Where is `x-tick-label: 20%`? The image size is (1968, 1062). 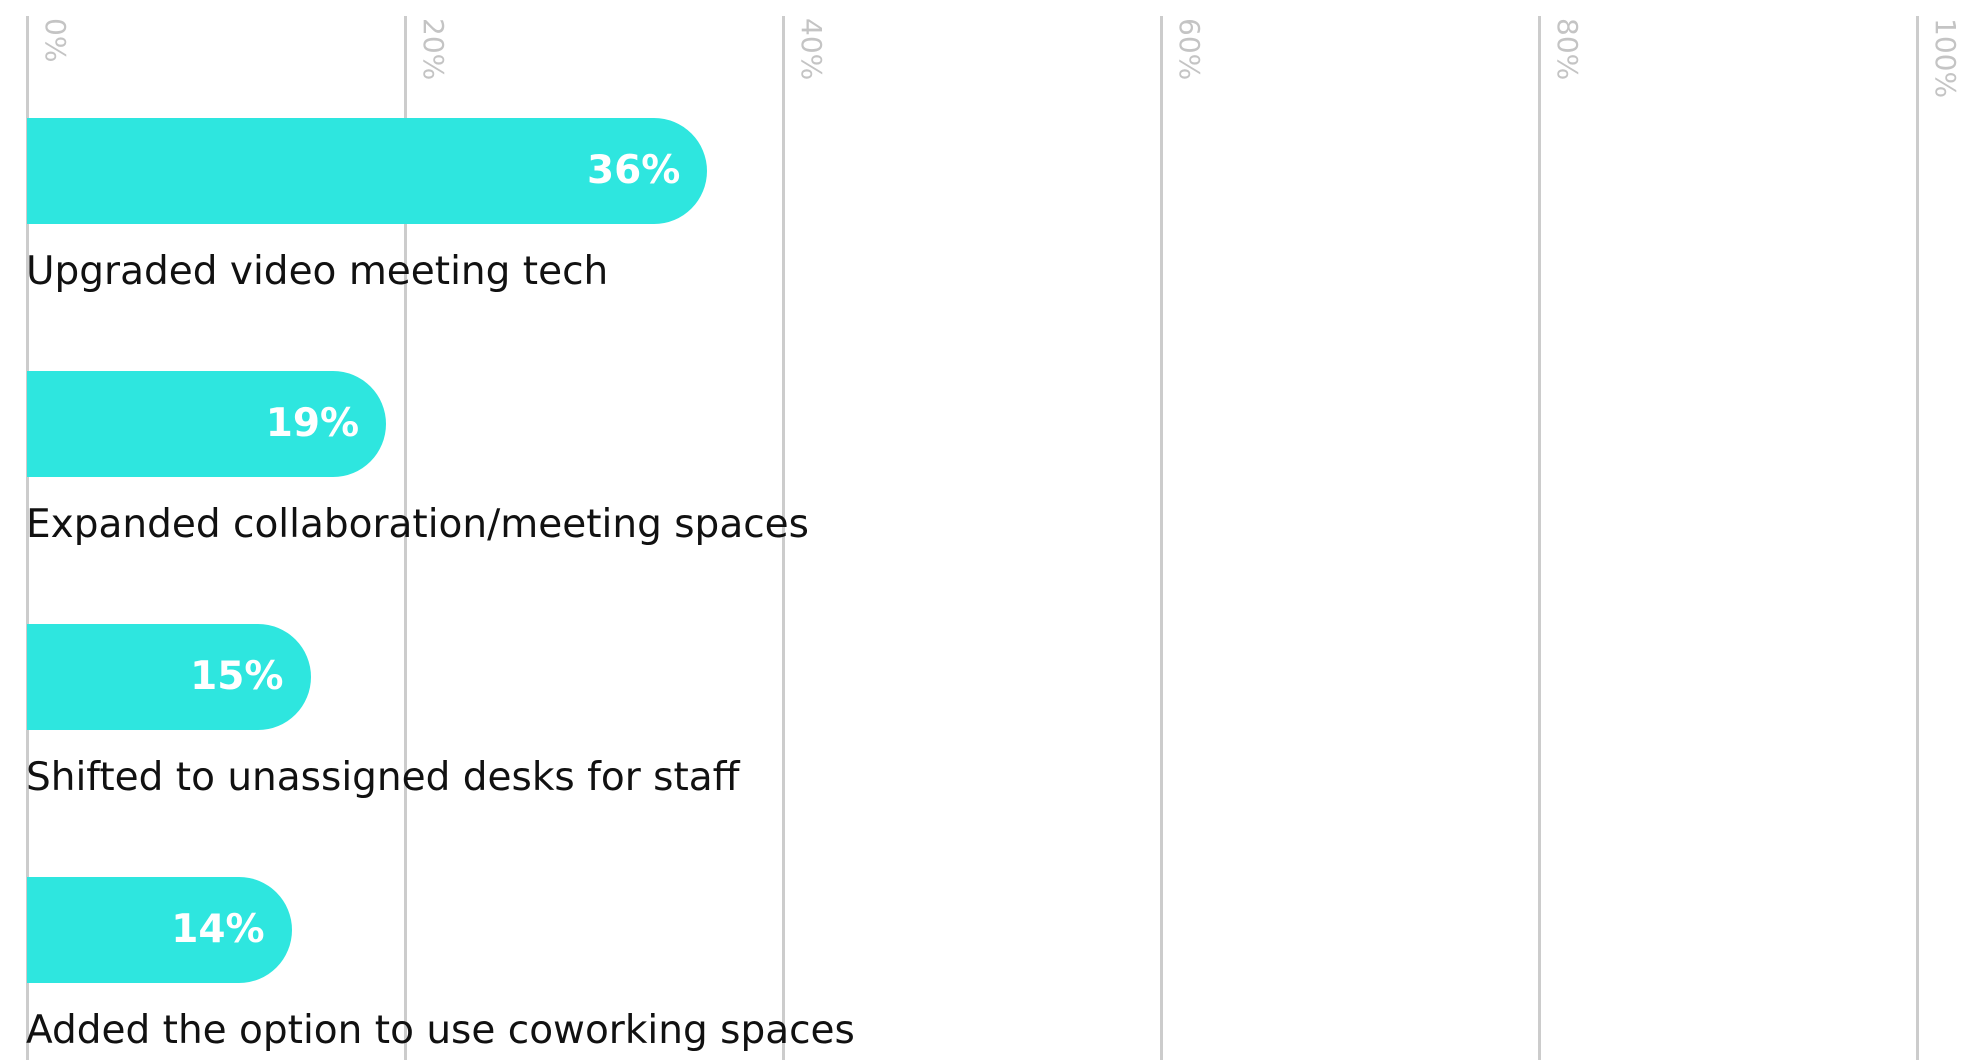 x-tick-label: 20% is located at coordinates (433, 49).